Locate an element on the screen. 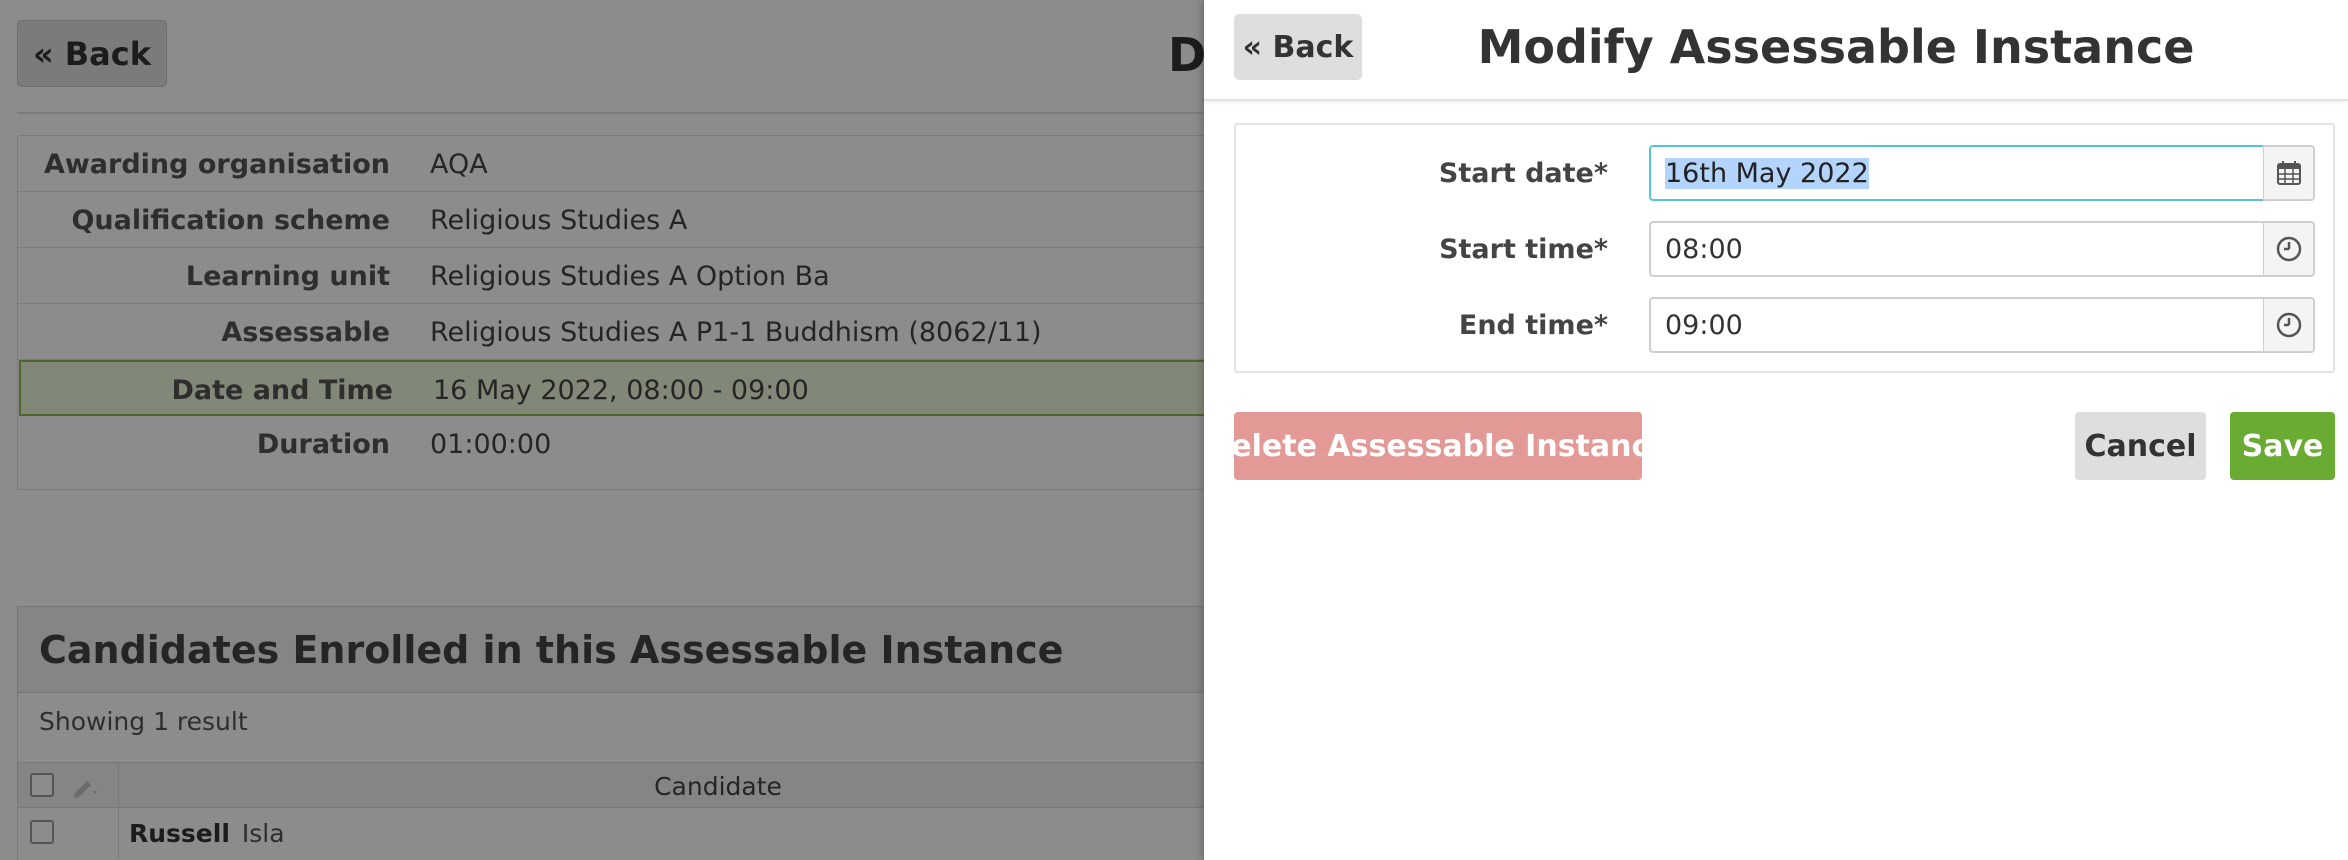  end-time-input: 09:00 is located at coordinates (1957, 325).